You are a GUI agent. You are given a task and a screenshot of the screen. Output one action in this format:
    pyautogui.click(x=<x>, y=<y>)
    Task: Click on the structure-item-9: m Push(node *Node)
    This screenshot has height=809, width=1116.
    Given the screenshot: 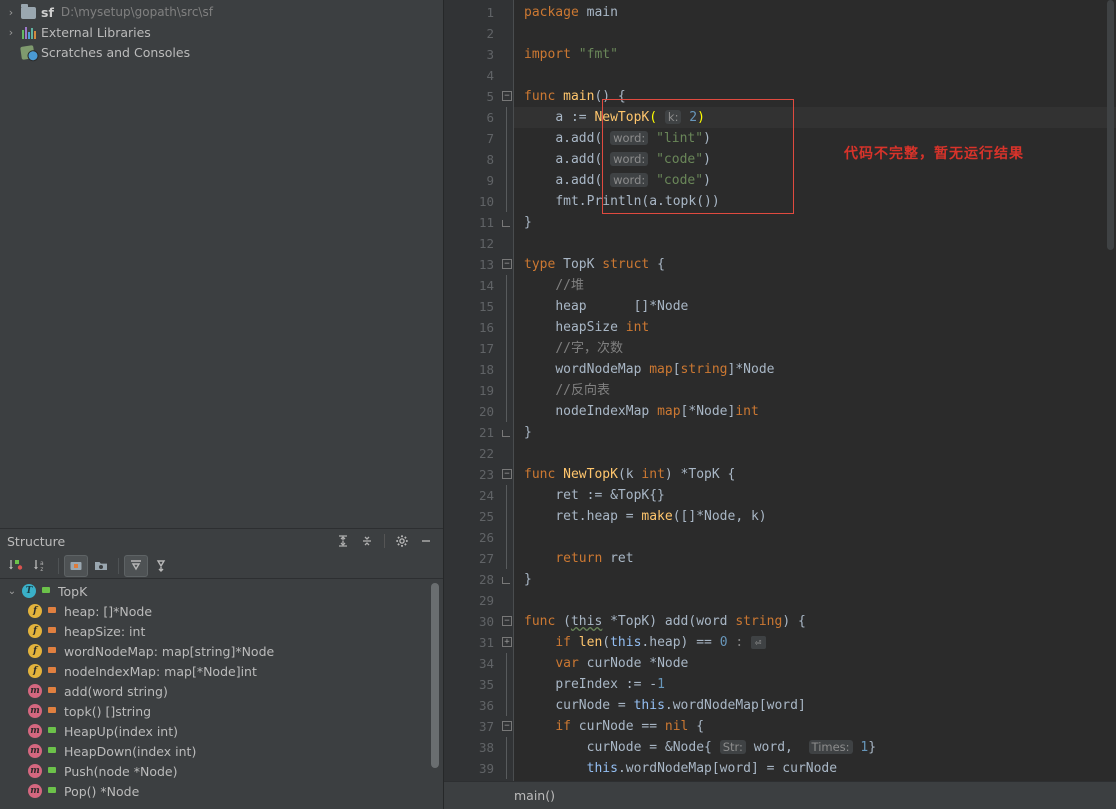 What is the action you would take?
    pyautogui.click(x=221, y=771)
    